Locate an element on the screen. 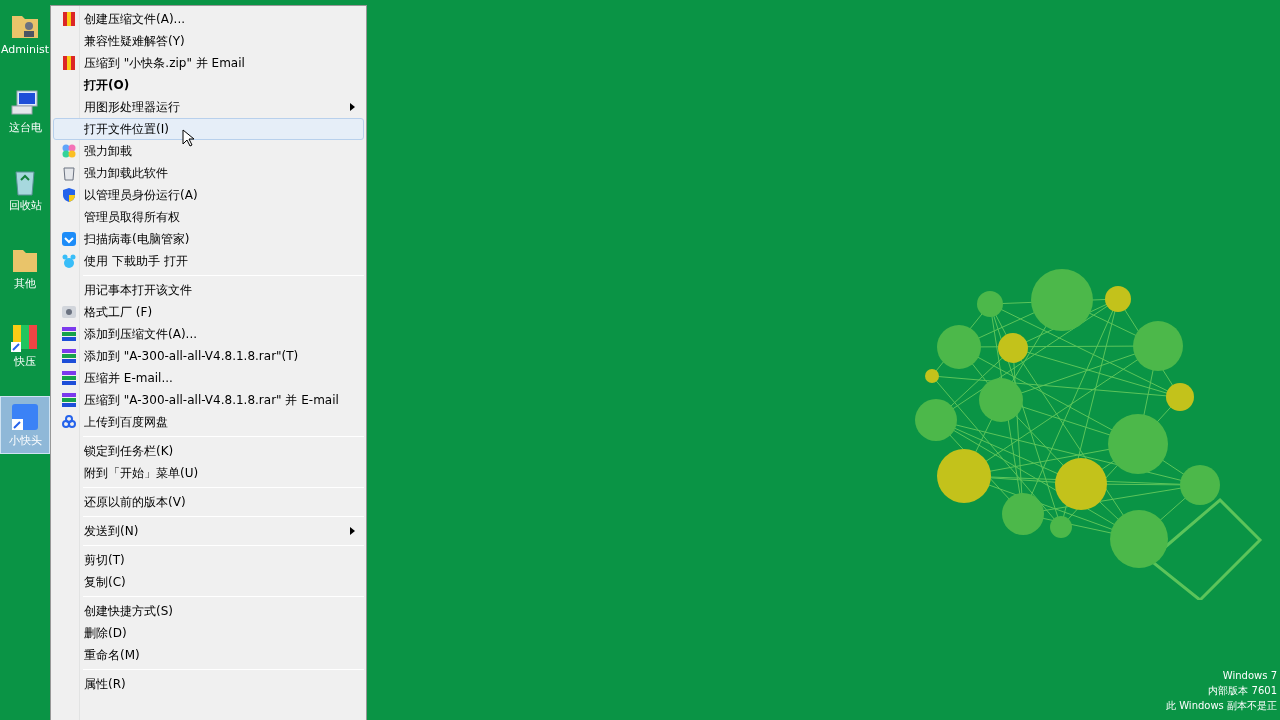 Image resolution: width=1280 pixels, height=720 pixels. menu-item: 附到「开始」菜单(U) is located at coordinates (208, 473).